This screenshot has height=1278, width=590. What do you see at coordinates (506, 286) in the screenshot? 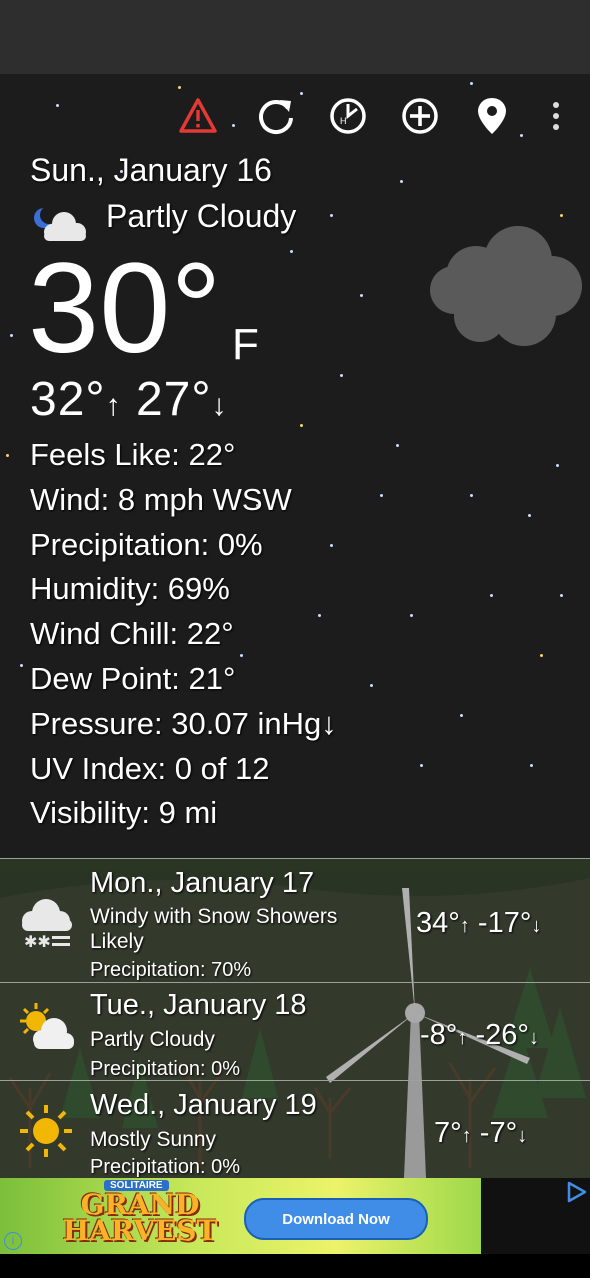
I see `large-cloud-graphic` at bounding box center [506, 286].